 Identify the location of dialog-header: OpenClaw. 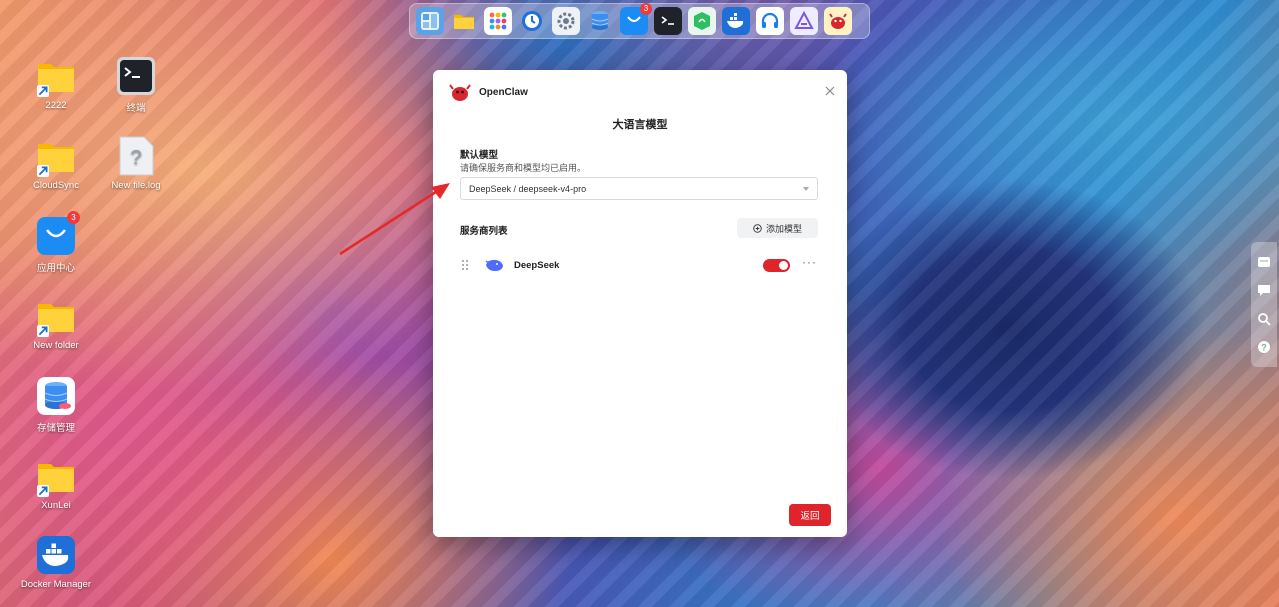
(488, 92).